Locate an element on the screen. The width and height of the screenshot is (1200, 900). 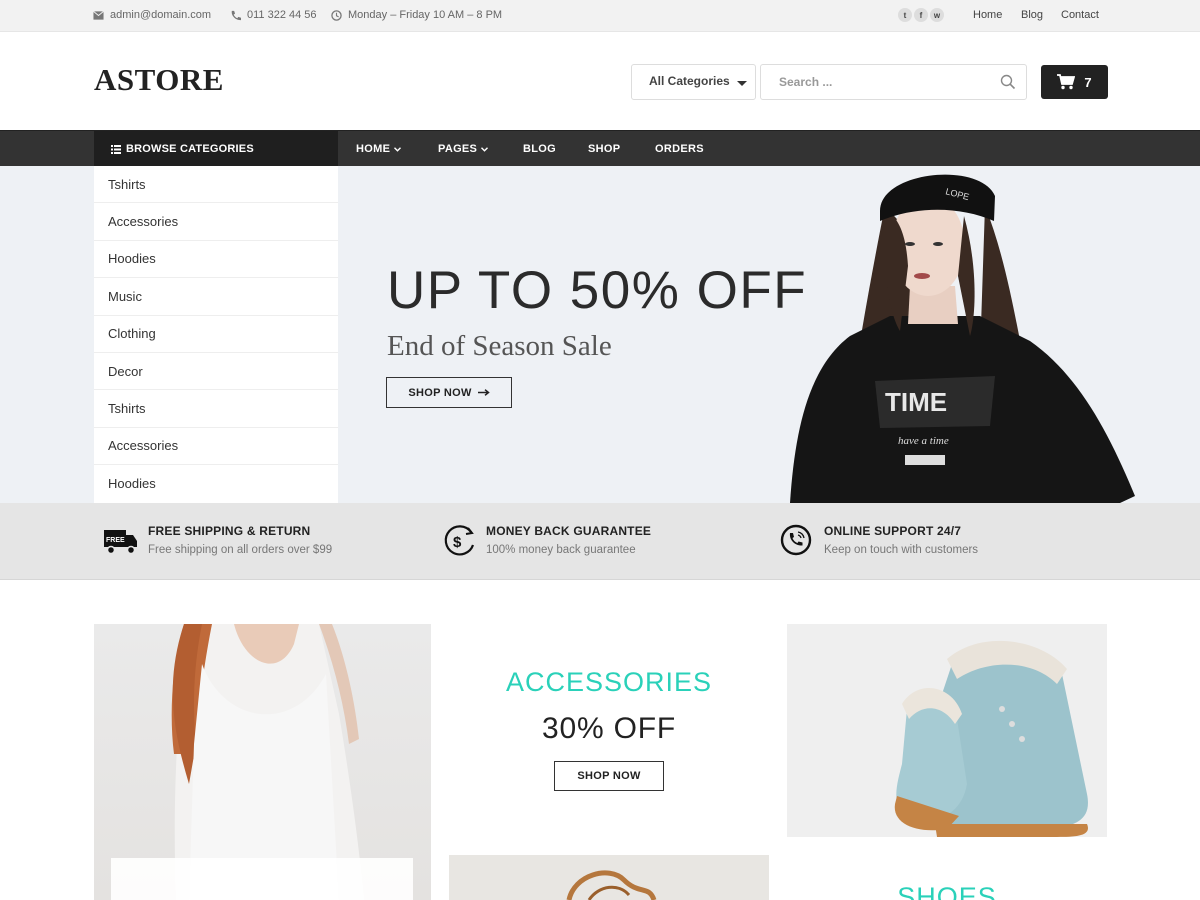
nav-blog: BLOG is located at coordinates (539, 149).